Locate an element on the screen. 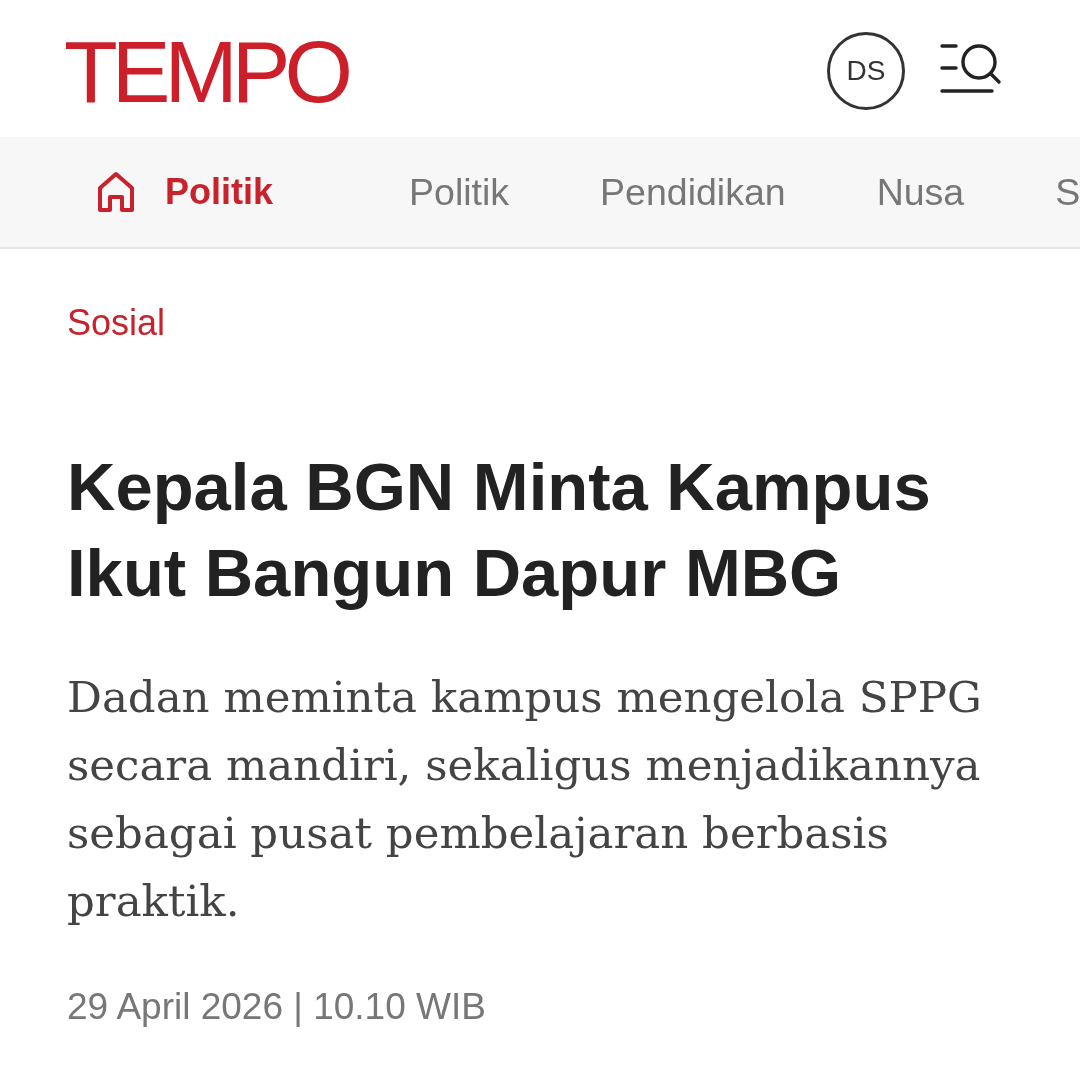  home-section-link: Politik is located at coordinates (185, 192).